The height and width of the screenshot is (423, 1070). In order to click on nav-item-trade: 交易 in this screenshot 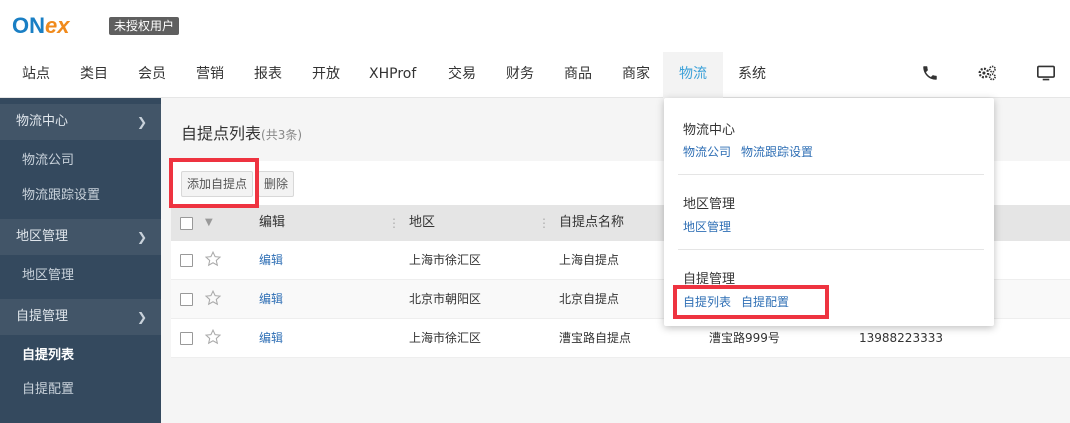, I will do `click(462, 75)`.